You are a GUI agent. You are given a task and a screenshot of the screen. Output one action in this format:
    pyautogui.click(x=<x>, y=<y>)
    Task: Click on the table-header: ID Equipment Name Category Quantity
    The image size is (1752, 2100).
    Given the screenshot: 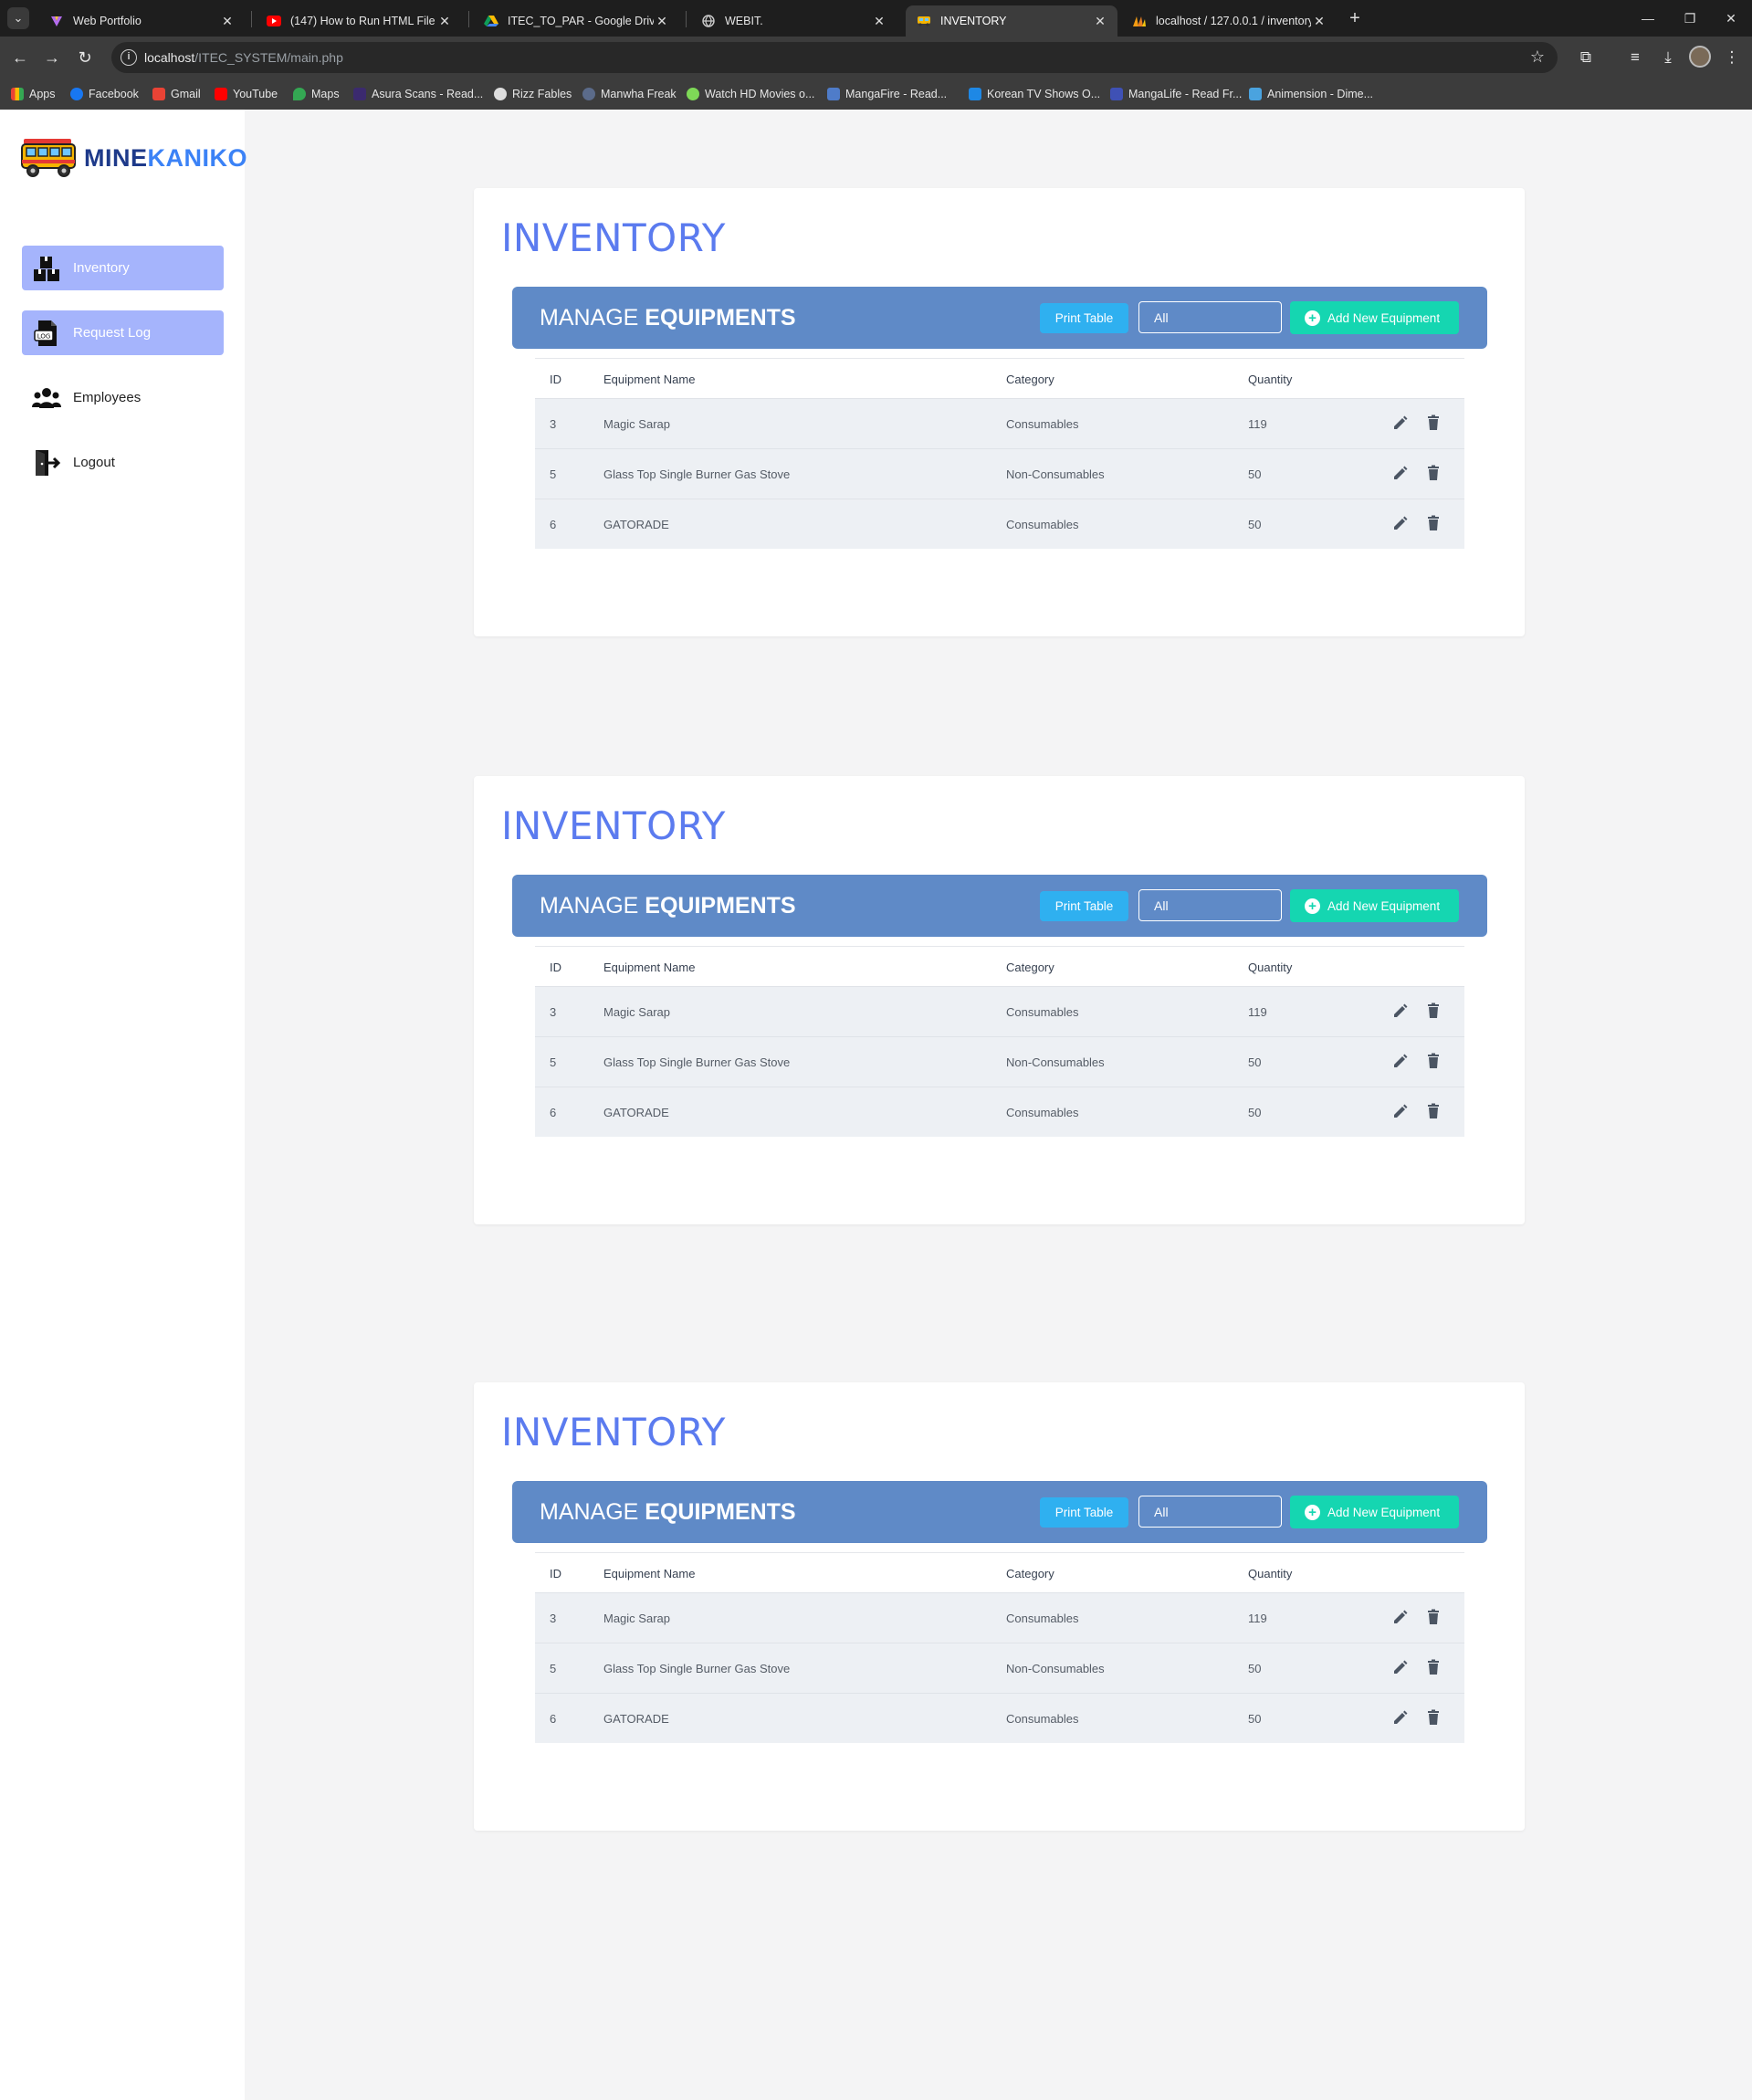 What is the action you would take?
    pyautogui.click(x=1000, y=378)
    